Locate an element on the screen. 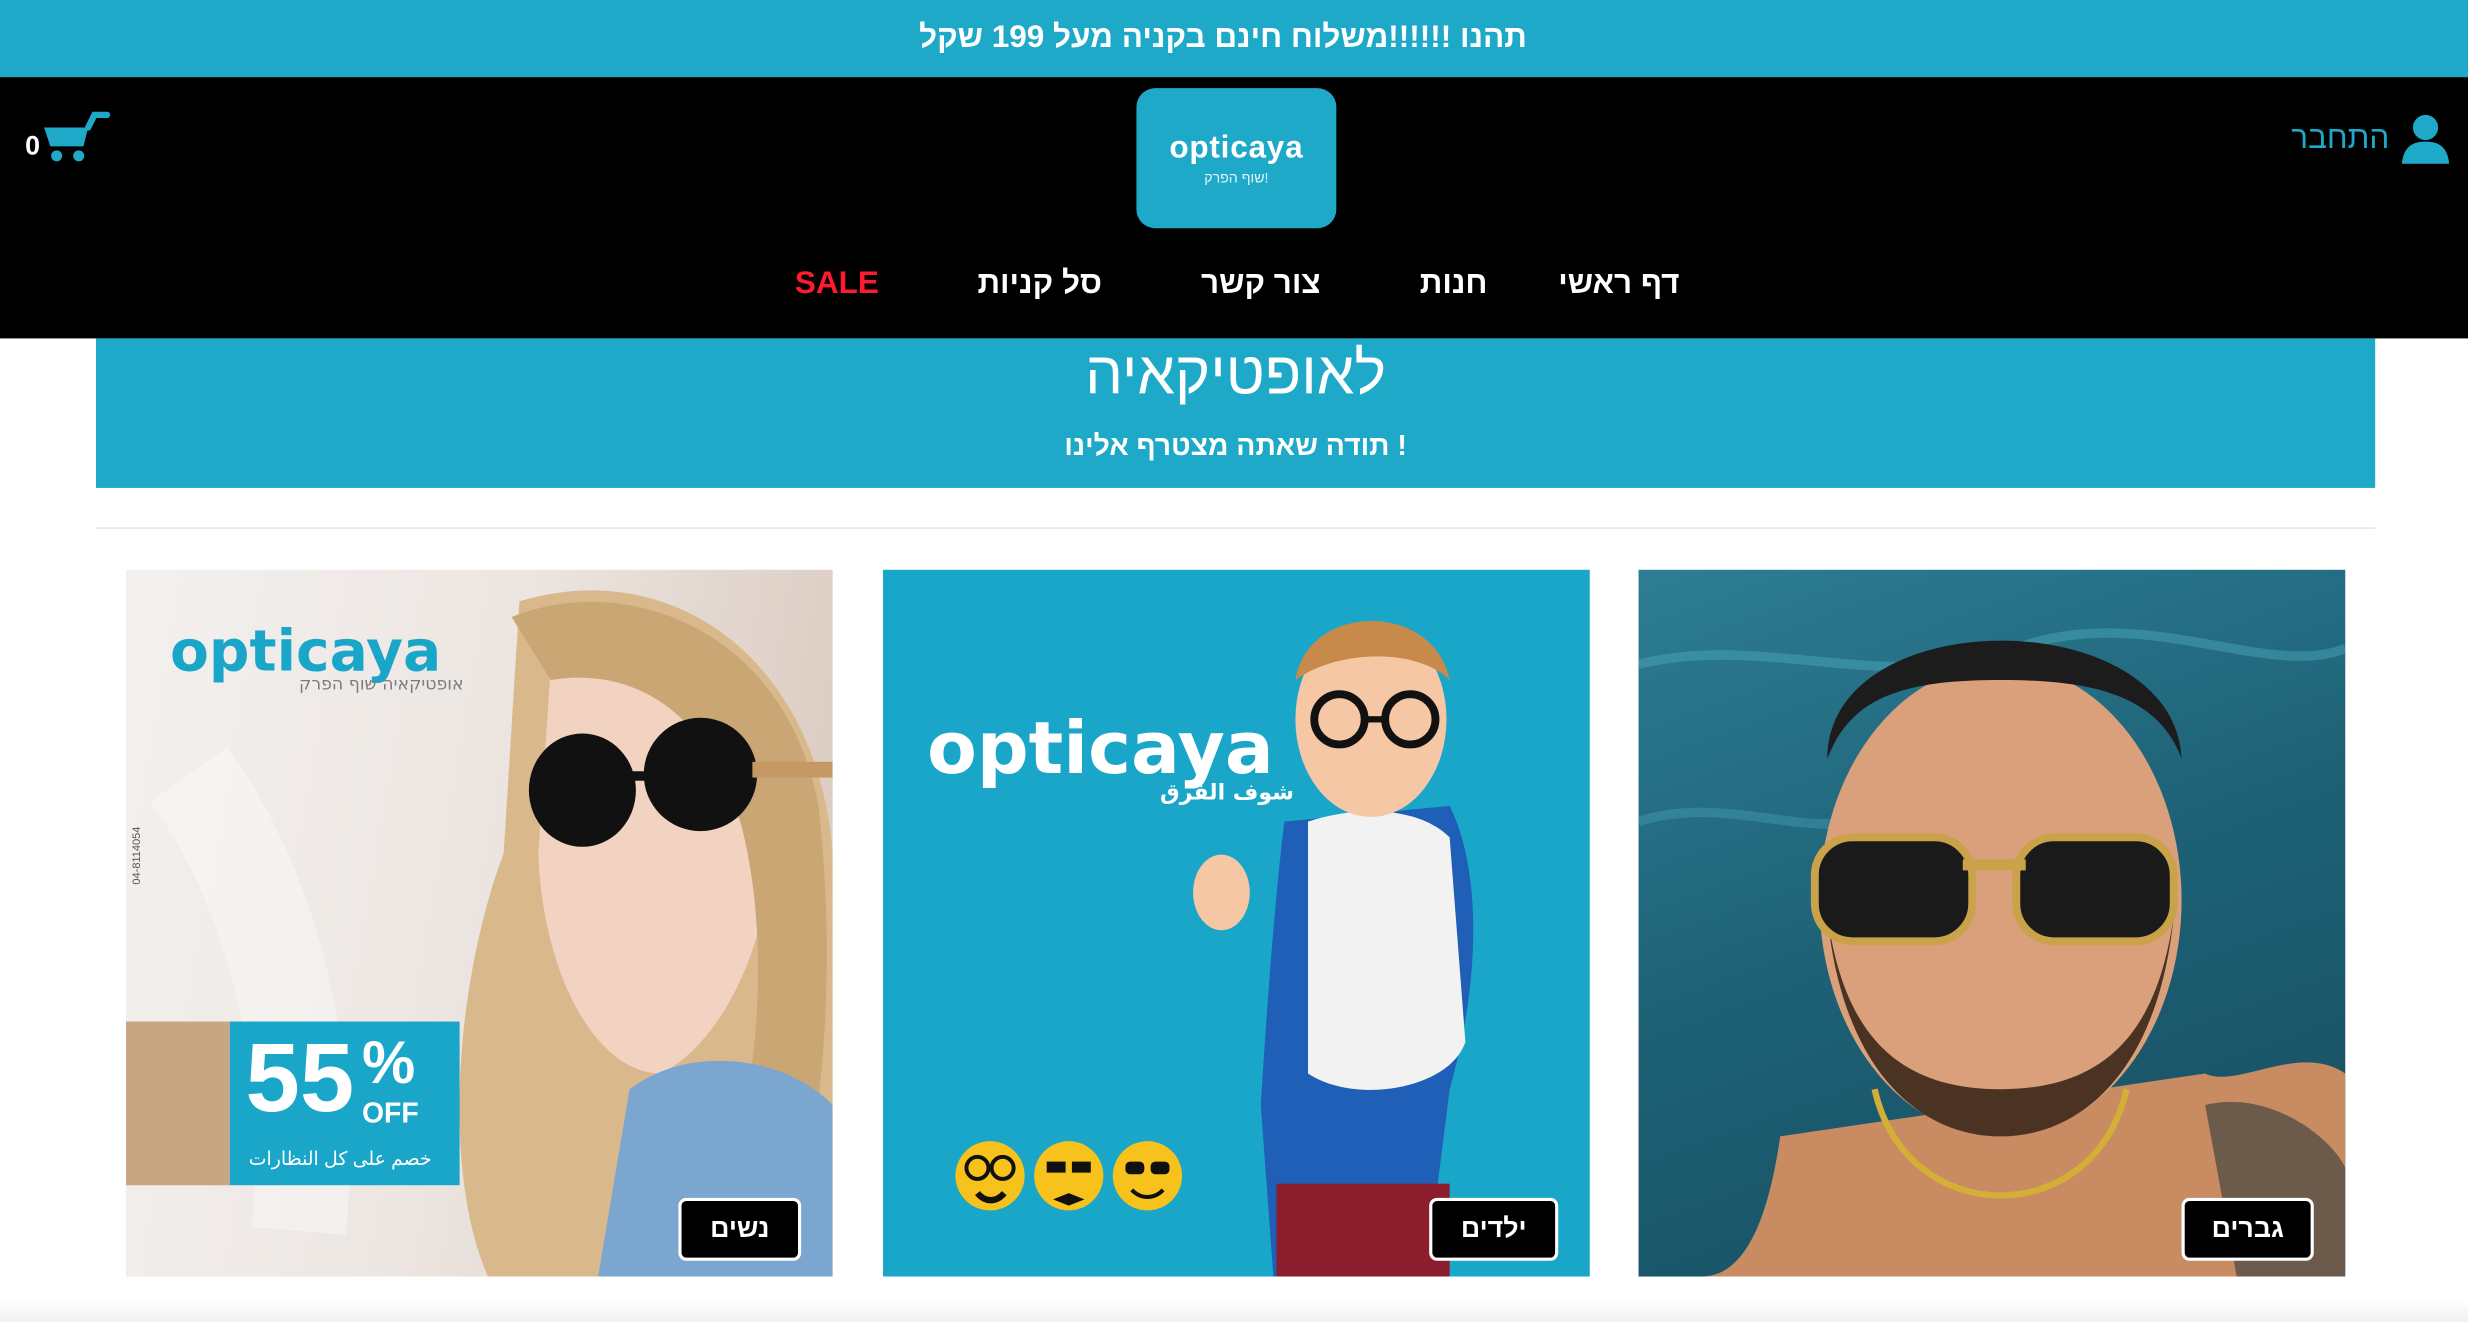  section-divider is located at coordinates (1236, 528).